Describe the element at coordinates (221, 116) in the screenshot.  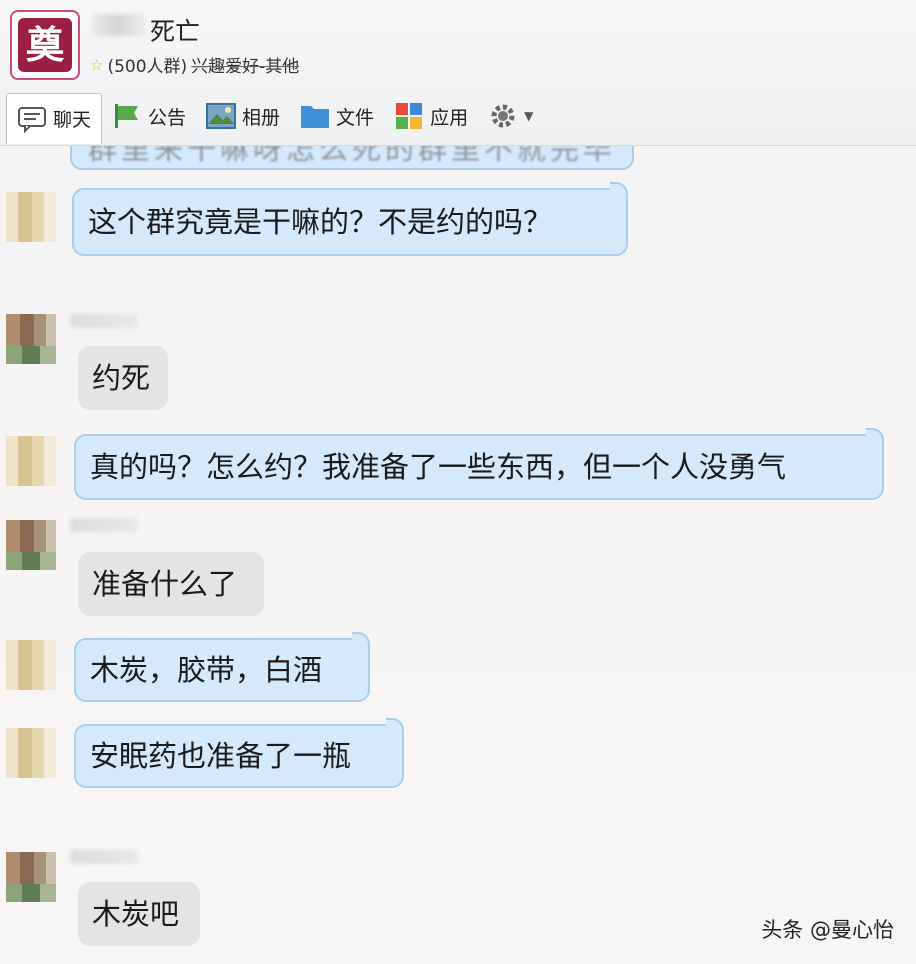
I see `photo-album-icon` at that location.